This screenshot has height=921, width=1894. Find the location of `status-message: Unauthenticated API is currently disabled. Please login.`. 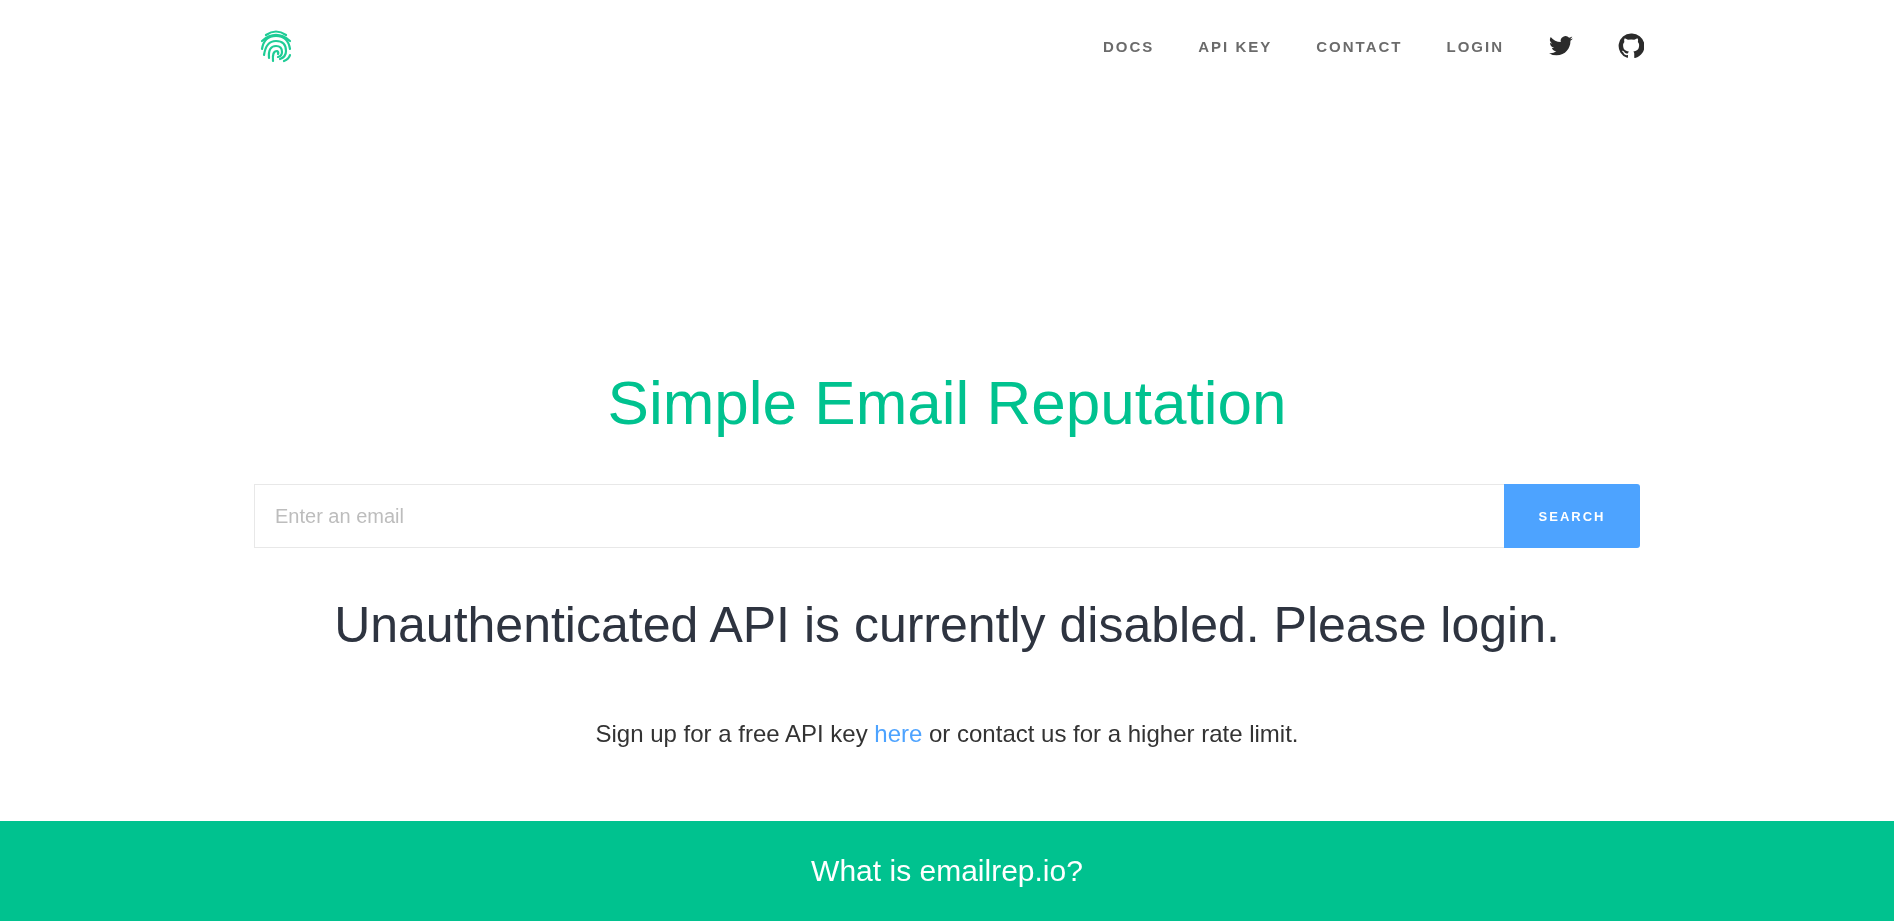

status-message: Unauthenticated API is currently disabled. Please login. is located at coordinates (947, 625).